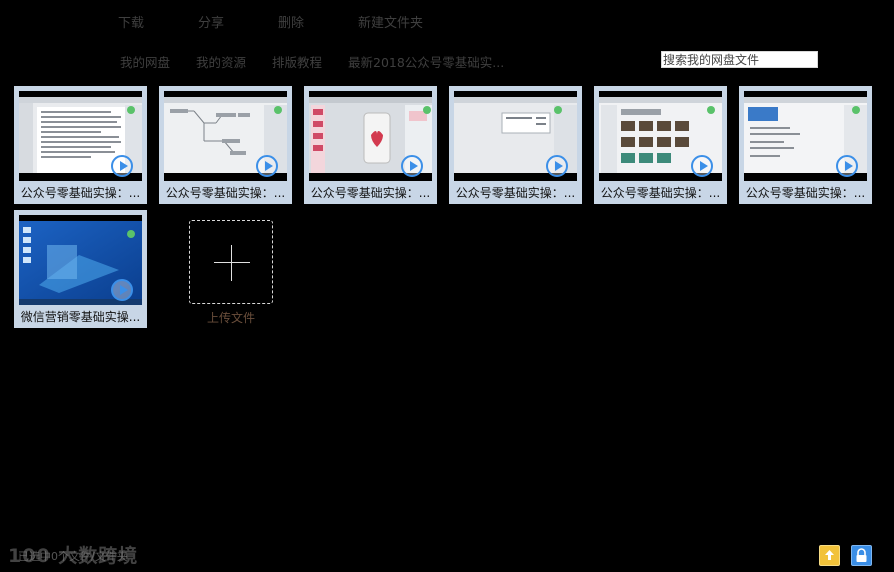 This screenshot has width=894, height=572. Describe the element at coordinates (297, 61) in the screenshot. I see `tab-layout-tutorial: 排版教程` at that location.